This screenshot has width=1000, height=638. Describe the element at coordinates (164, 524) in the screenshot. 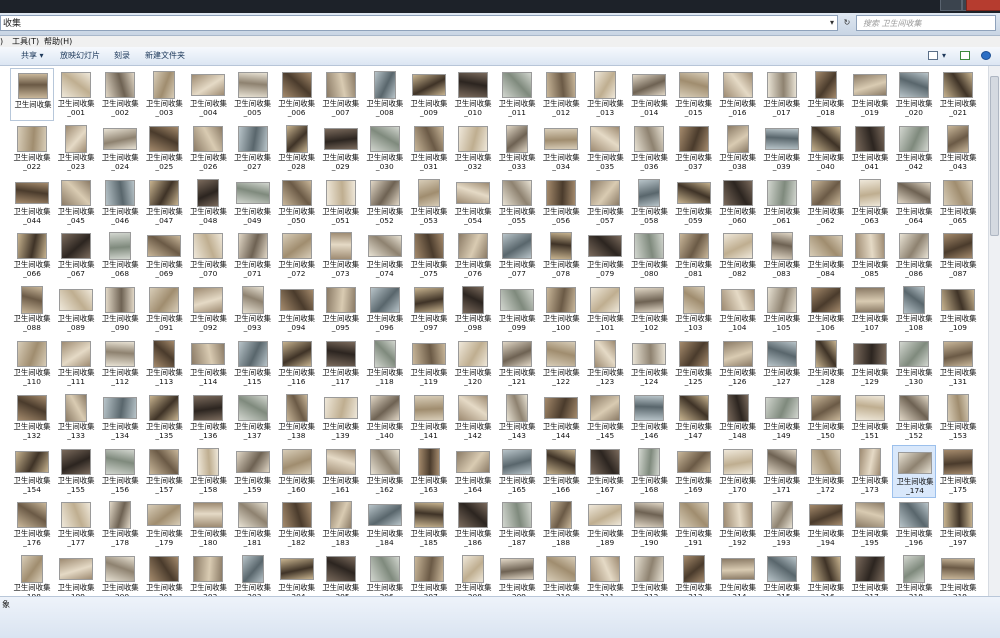

I see `file-item: 卫生间收集 _179` at that location.